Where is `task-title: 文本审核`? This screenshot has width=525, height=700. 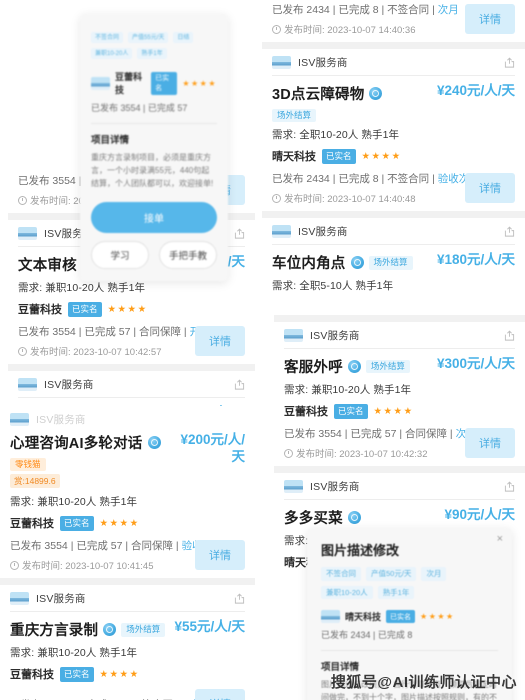 task-title: 文本审核 is located at coordinates (47, 266).